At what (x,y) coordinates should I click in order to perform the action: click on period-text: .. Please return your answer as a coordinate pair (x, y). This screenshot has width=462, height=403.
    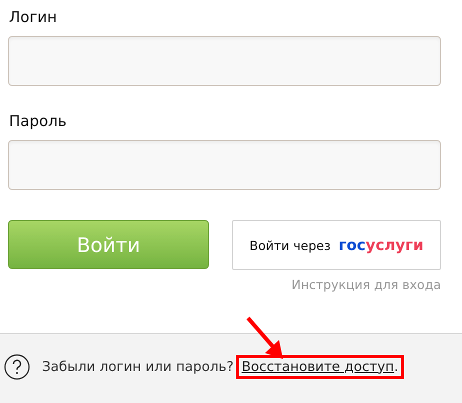
    Looking at the image, I should click on (396, 366).